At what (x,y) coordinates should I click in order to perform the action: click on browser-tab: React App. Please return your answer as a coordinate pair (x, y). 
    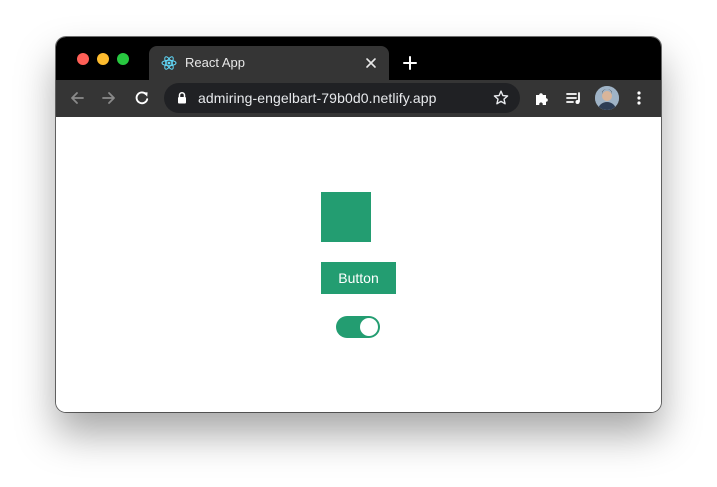
    Looking at the image, I should click on (269, 63).